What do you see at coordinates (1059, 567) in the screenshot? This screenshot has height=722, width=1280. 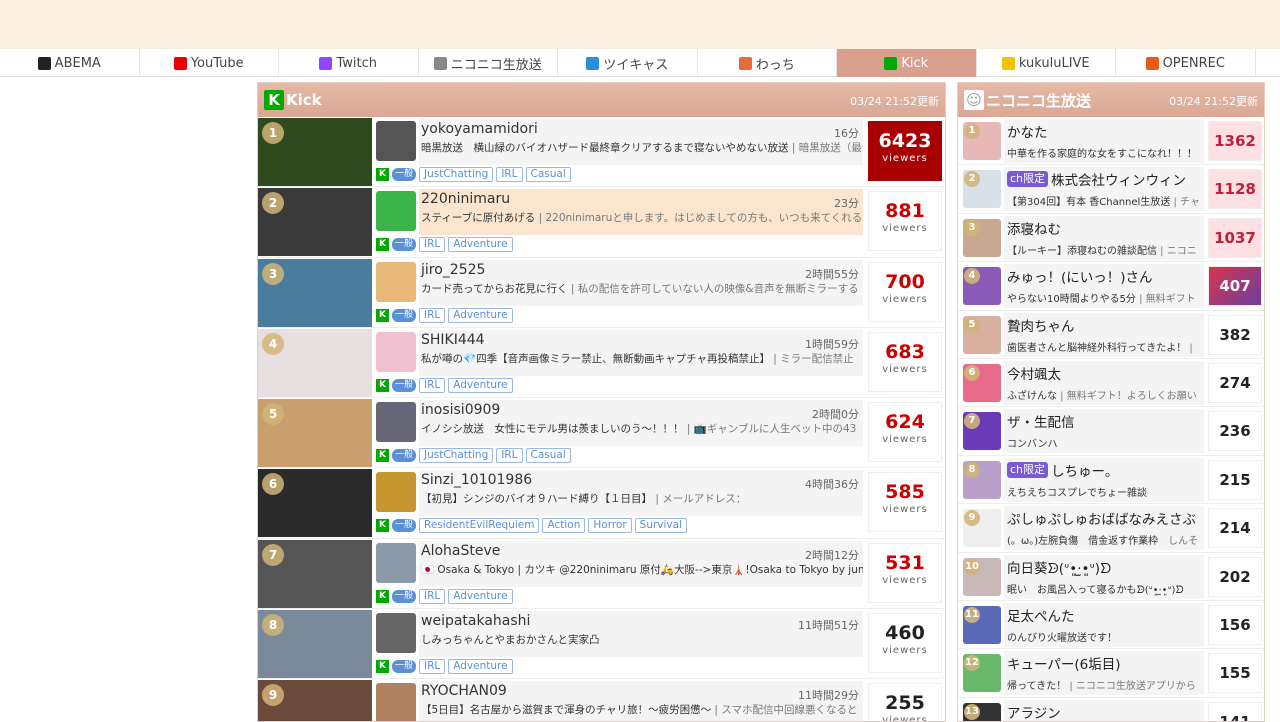 I see `nico-streamer-name: 向日葵ᗦ(ᐡ•͈·̫•͈ᐡ)ᗤ` at bounding box center [1059, 567].